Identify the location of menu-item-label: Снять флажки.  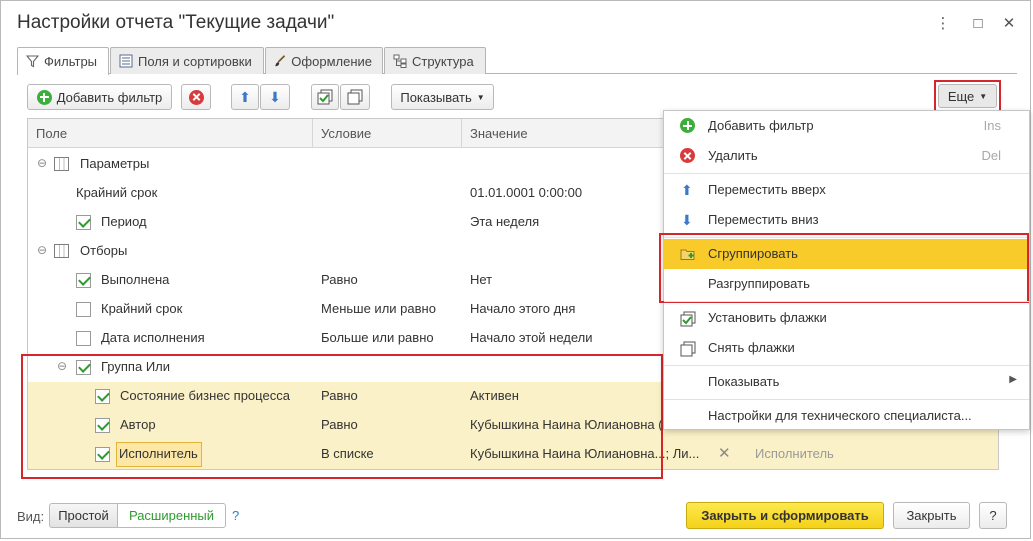
(751, 347).